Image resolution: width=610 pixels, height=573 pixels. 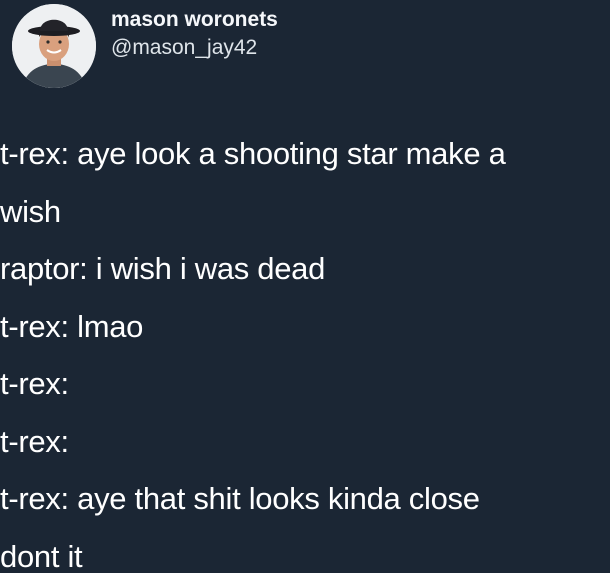 I want to click on profile-photo, so click(x=54, y=46).